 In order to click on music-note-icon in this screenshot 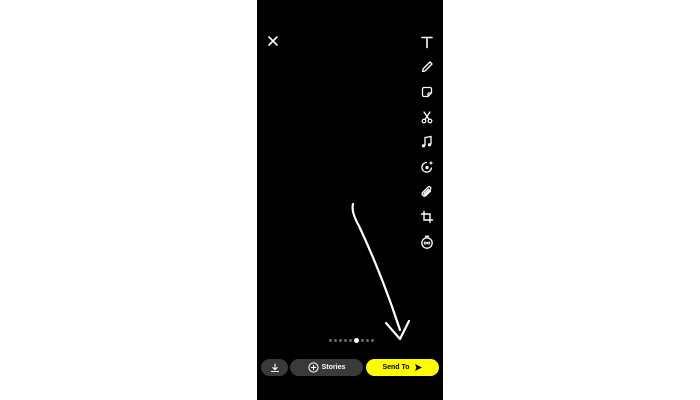, I will do `click(426, 141)`.